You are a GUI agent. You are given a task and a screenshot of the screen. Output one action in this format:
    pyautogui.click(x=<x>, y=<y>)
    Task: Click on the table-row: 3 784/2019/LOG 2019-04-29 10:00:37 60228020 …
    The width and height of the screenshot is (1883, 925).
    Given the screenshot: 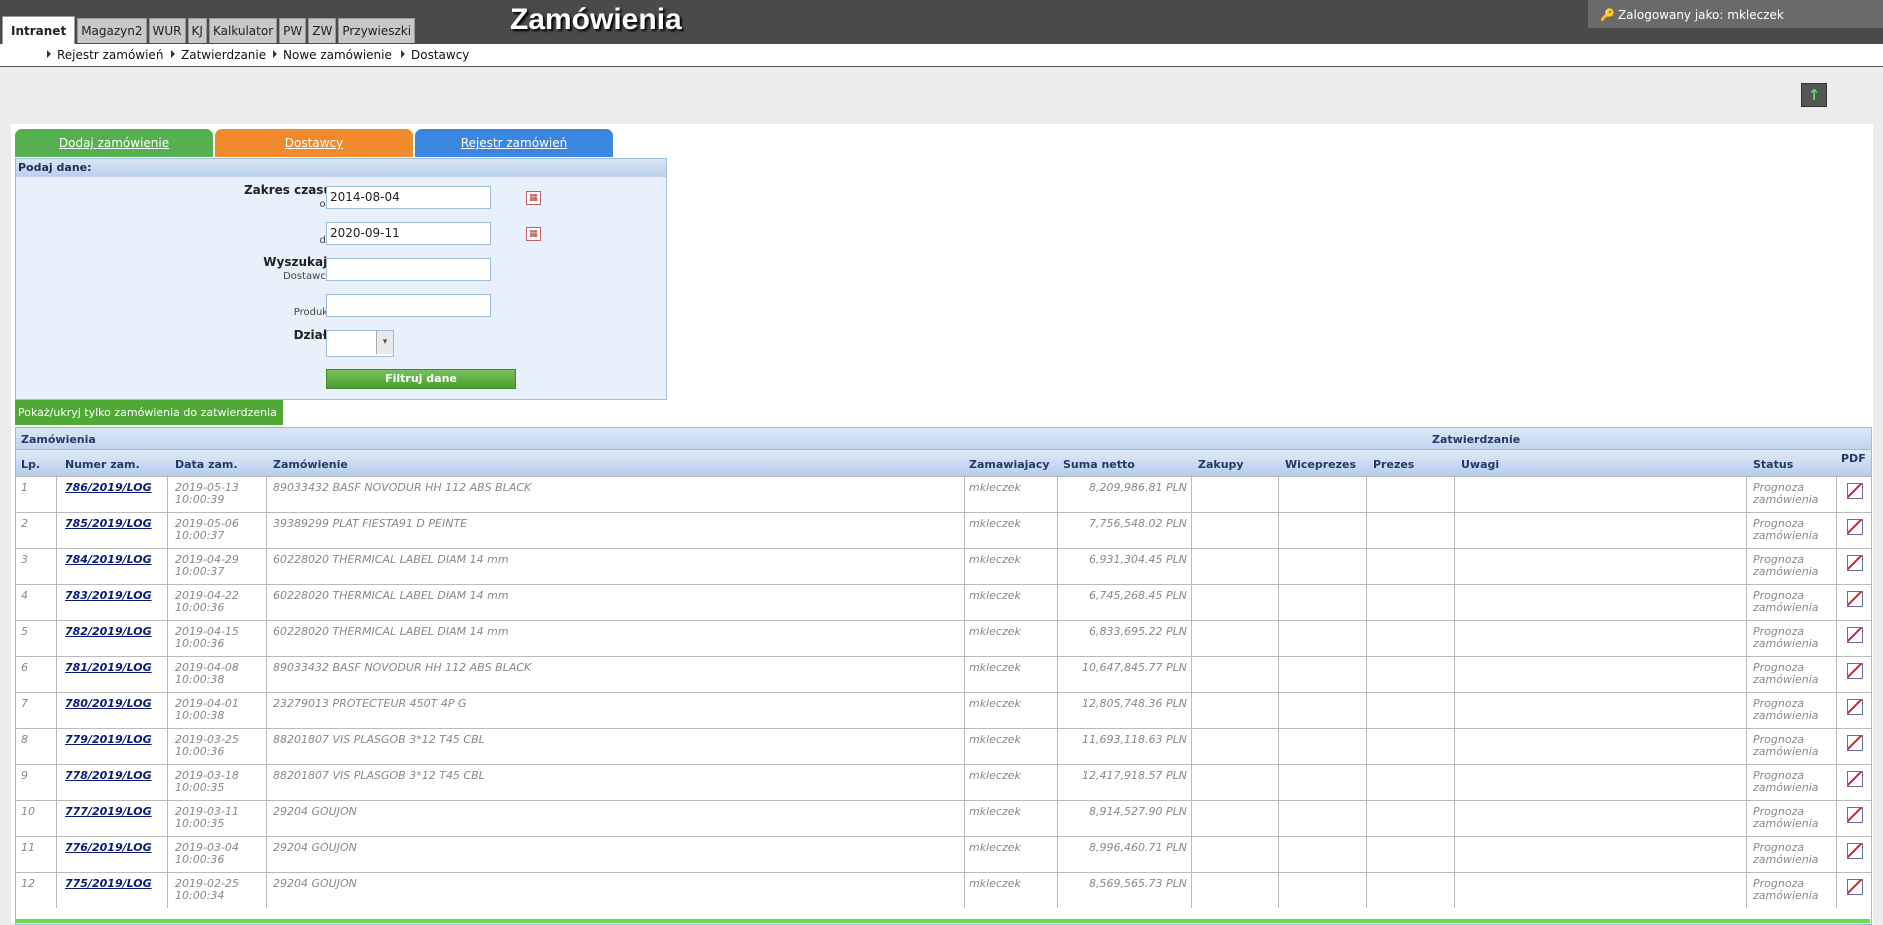 What is the action you would take?
    pyautogui.click(x=943, y=566)
    